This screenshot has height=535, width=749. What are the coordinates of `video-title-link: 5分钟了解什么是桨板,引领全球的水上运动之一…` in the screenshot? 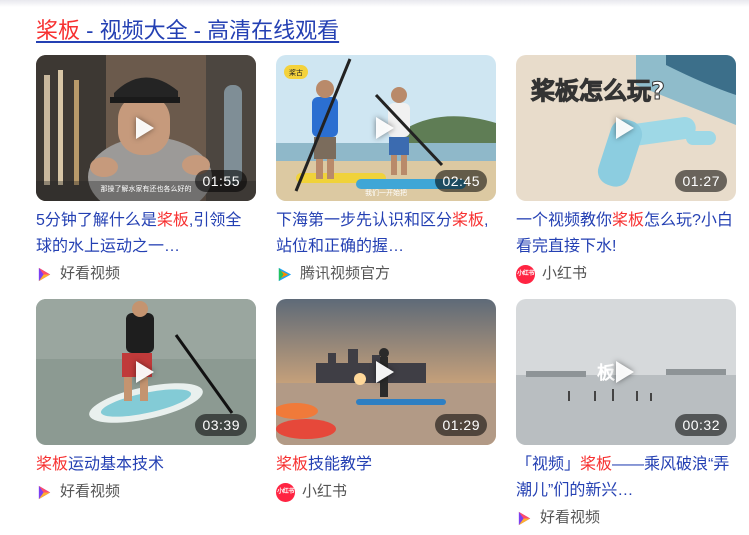 It's located at (146, 234).